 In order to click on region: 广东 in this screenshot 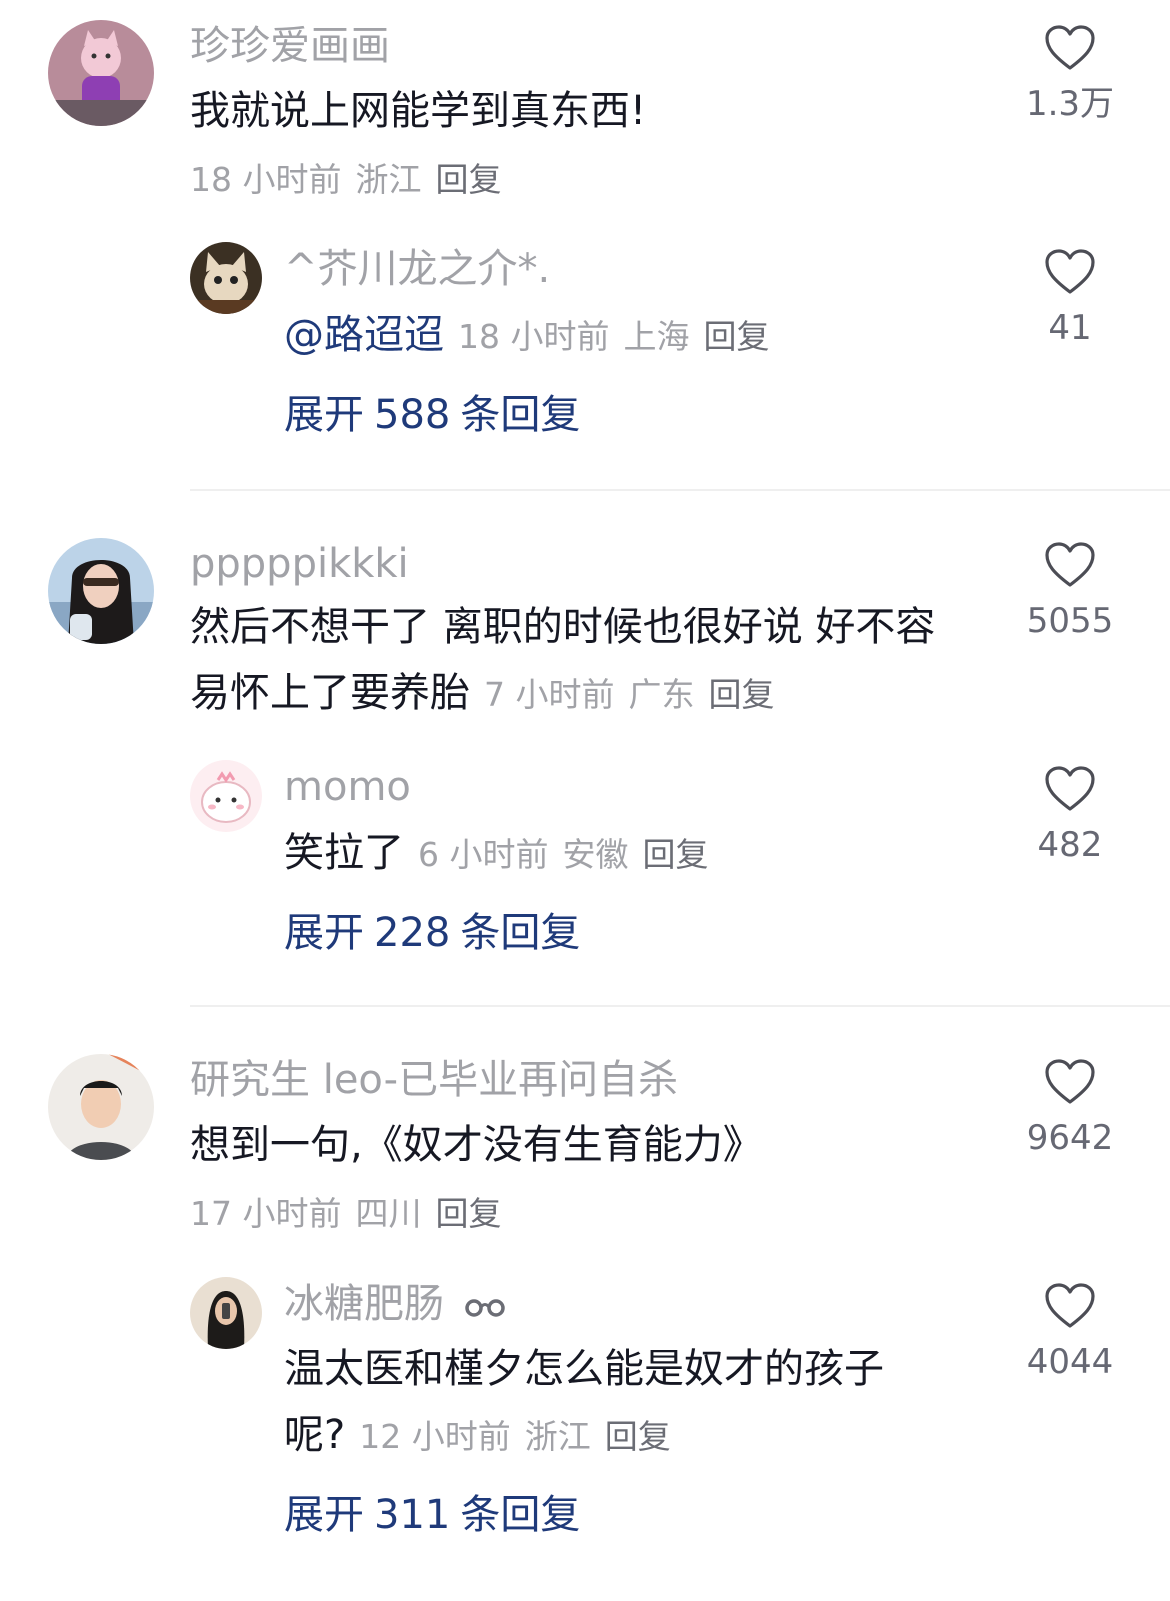, I will do `click(661, 694)`.